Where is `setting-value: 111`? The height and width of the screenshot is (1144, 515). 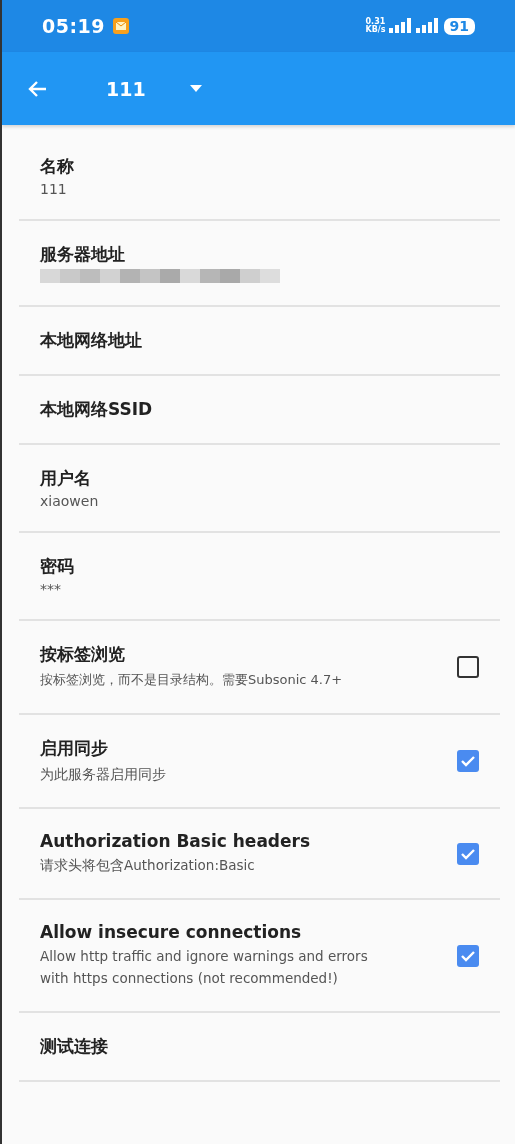
setting-value: 111 is located at coordinates (54, 189).